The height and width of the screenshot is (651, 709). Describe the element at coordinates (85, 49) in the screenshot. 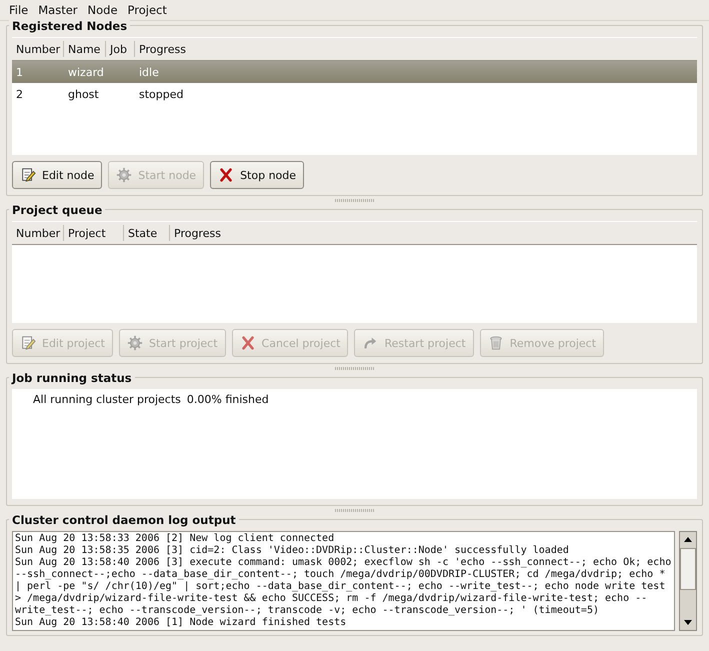

I see `column-header: Name` at that location.